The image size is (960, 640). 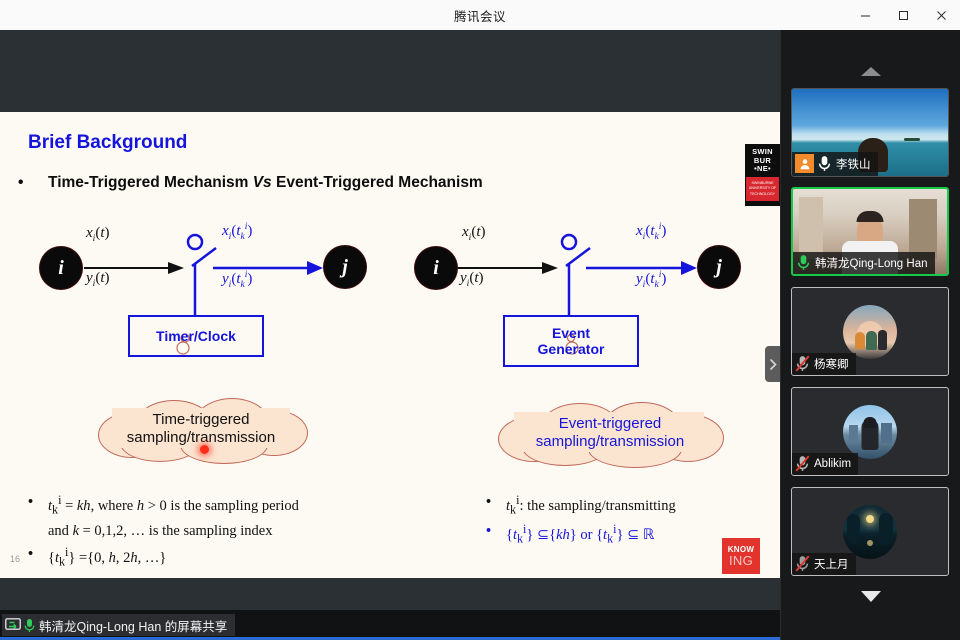 What do you see at coordinates (762, 182) in the screenshot?
I see `swinburne-sub1: SWINBURNE` at bounding box center [762, 182].